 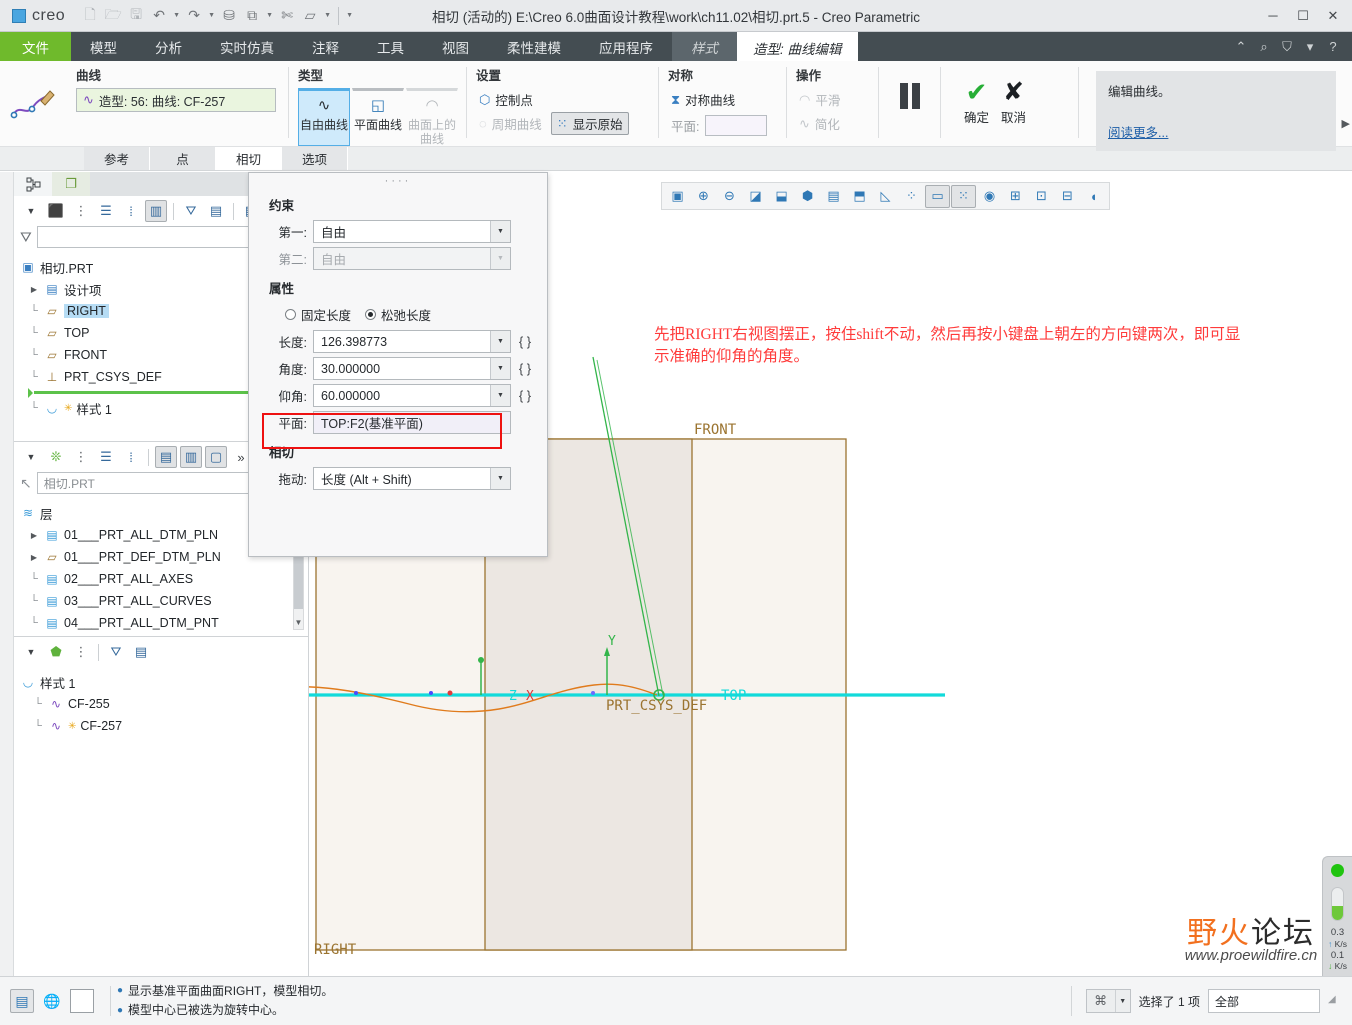 I want to click on appearance-dropdown-icon: ▼, so click(x=327, y=16).